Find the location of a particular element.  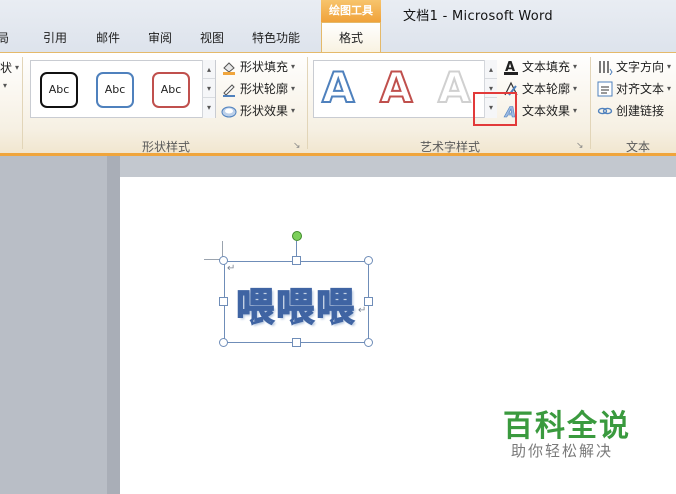

shape-effect-icon is located at coordinates (229, 111).